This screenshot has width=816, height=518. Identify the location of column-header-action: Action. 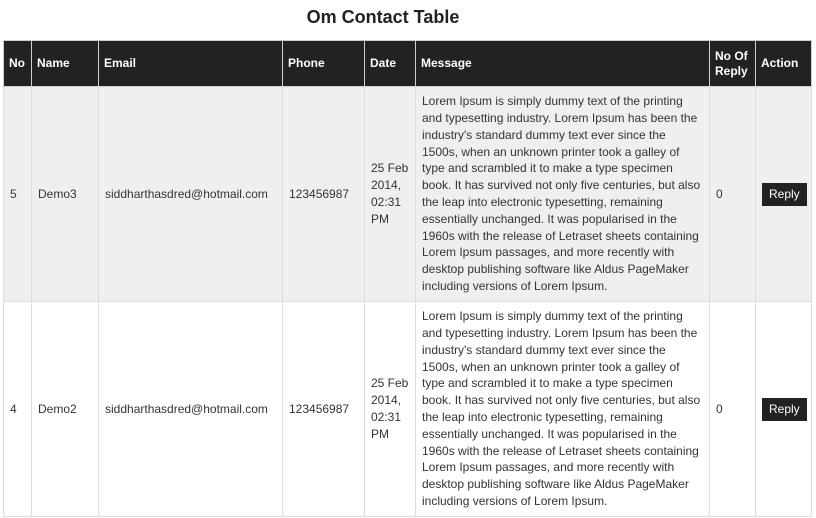
(783, 63).